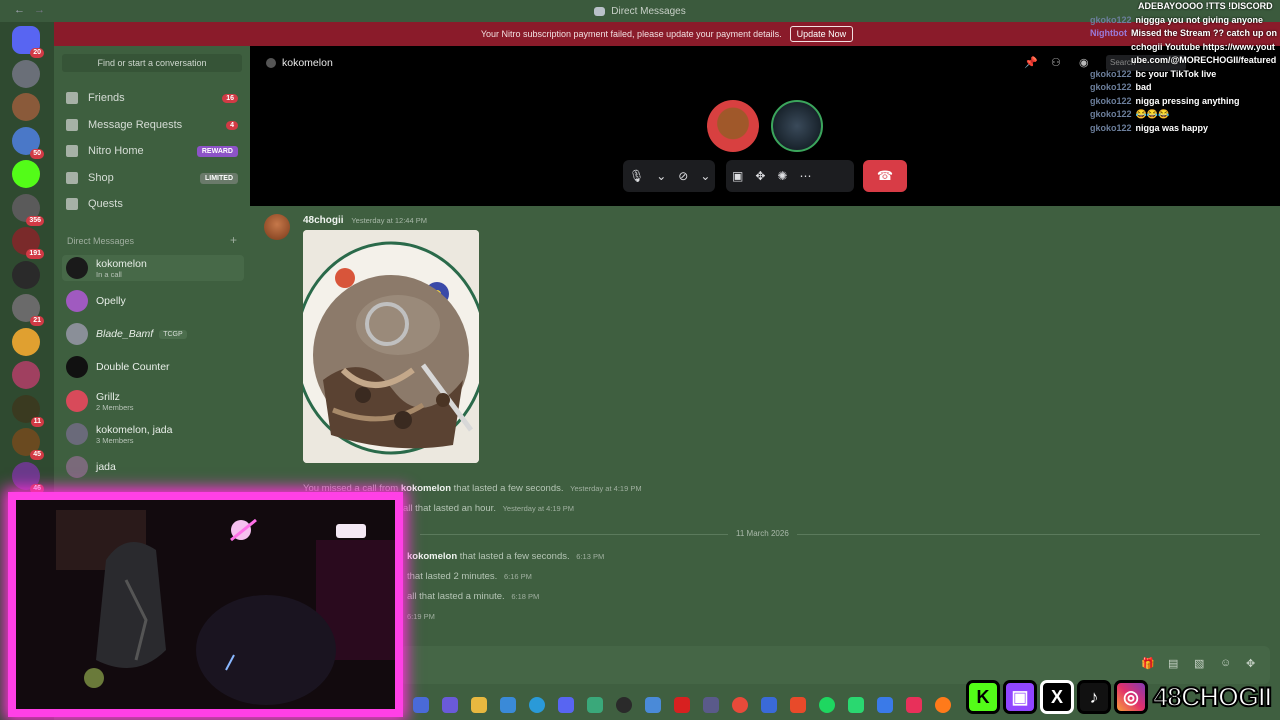  I want to click on server-icon: 191, so click(28, 243).